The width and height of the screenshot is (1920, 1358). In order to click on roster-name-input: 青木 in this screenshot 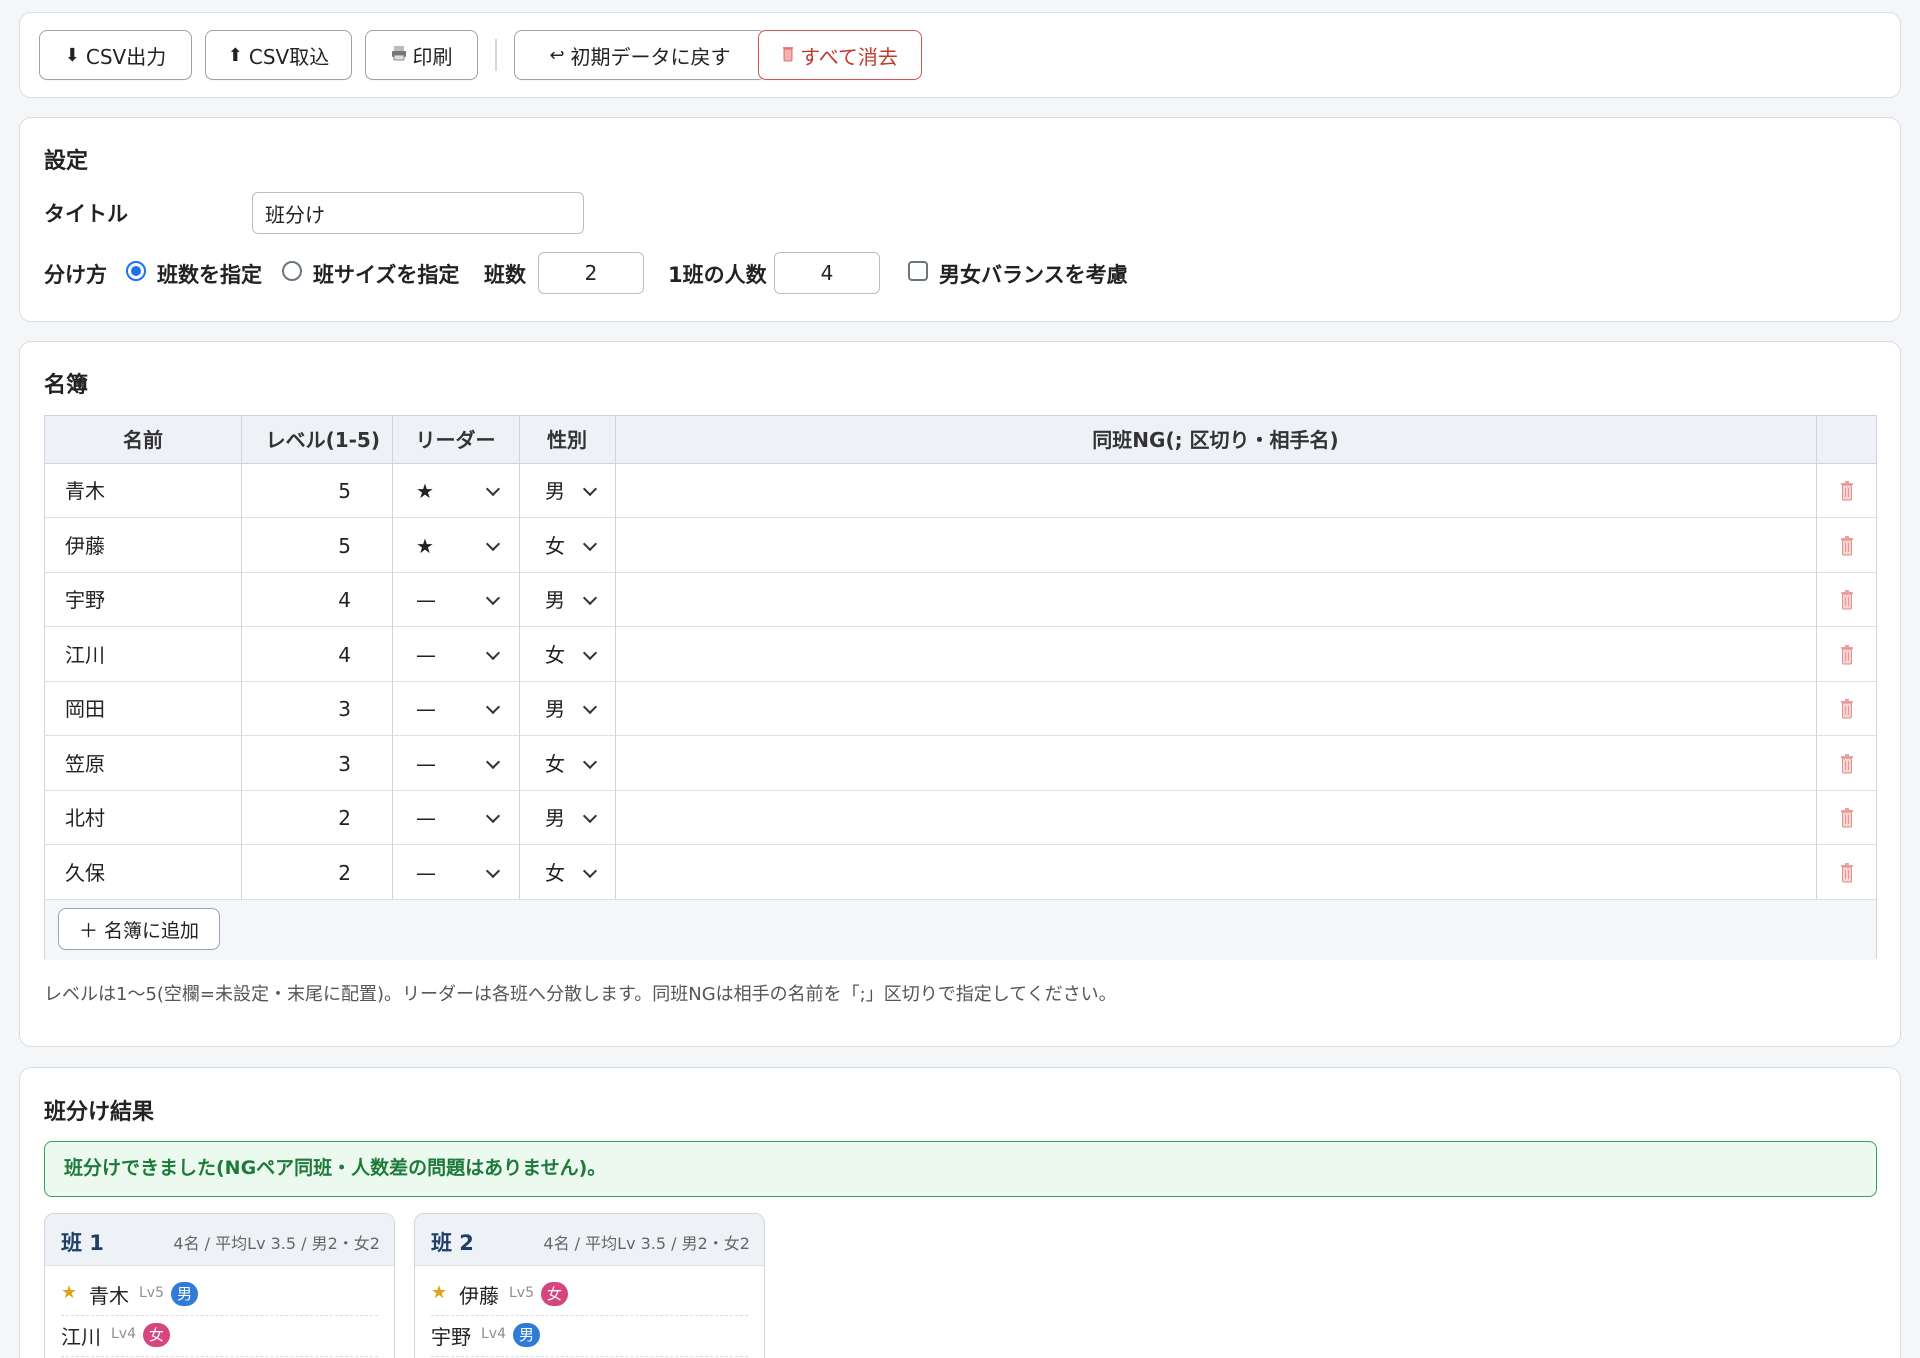, I will do `click(150, 491)`.